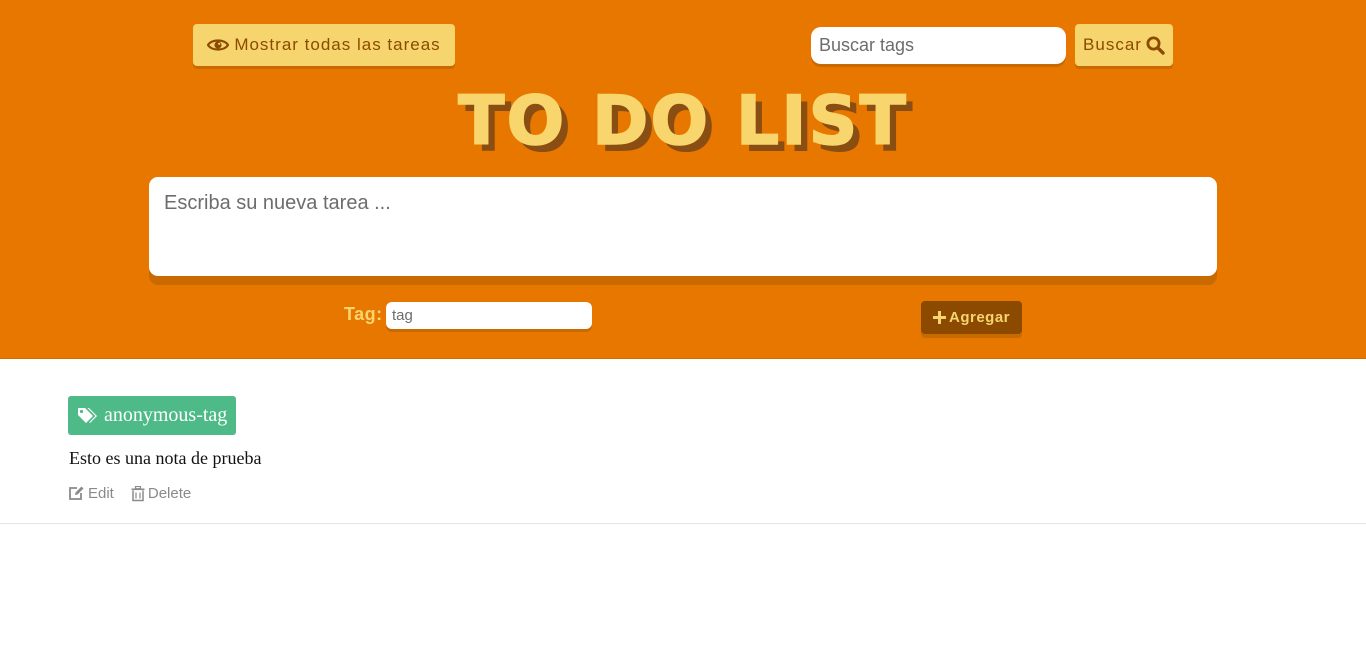  I want to click on search-tags-input, so click(938, 45).